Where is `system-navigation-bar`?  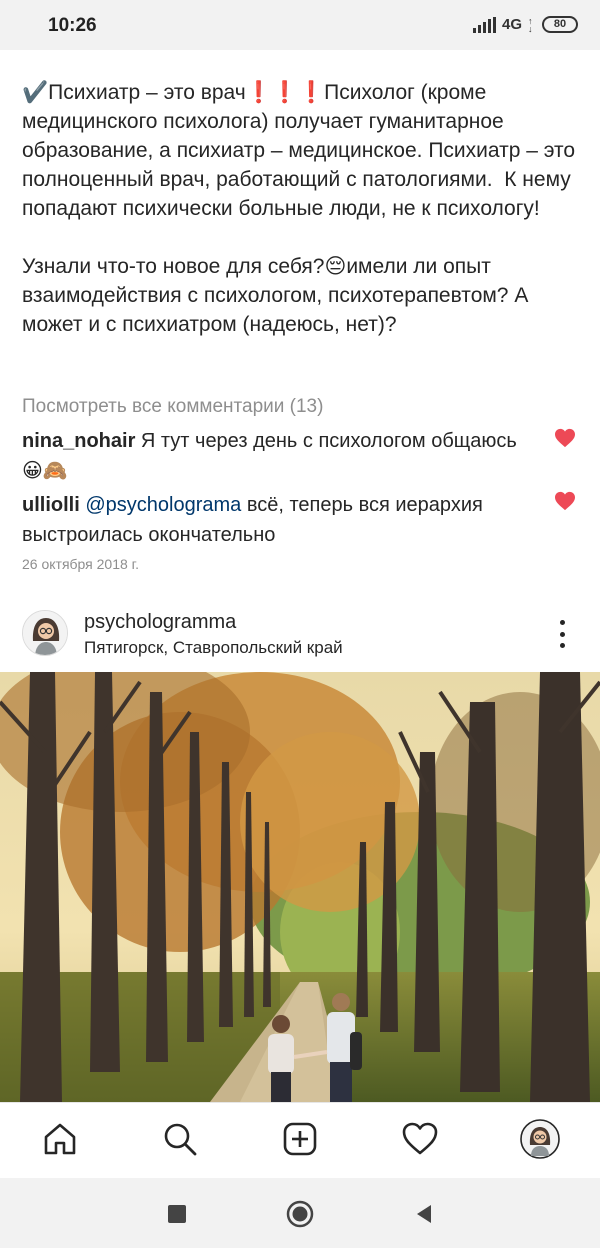 system-navigation-bar is located at coordinates (300, 1213).